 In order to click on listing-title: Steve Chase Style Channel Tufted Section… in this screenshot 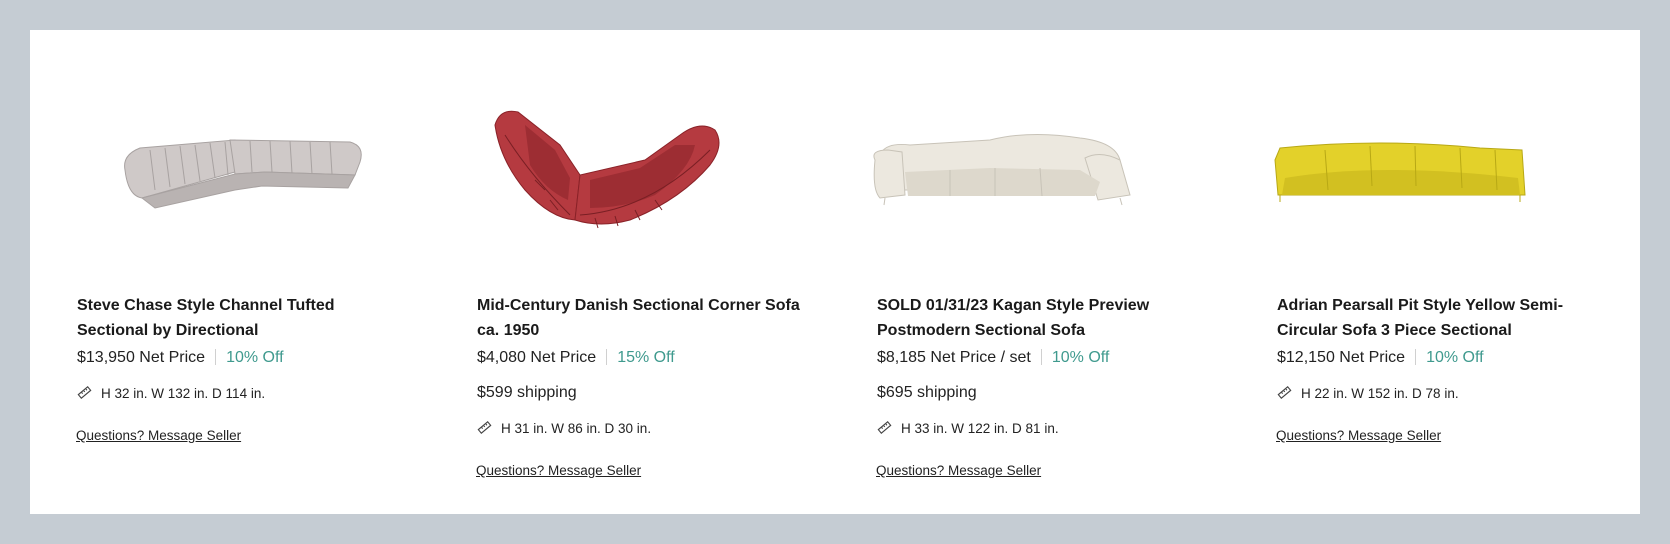, I will do `click(242, 318)`.